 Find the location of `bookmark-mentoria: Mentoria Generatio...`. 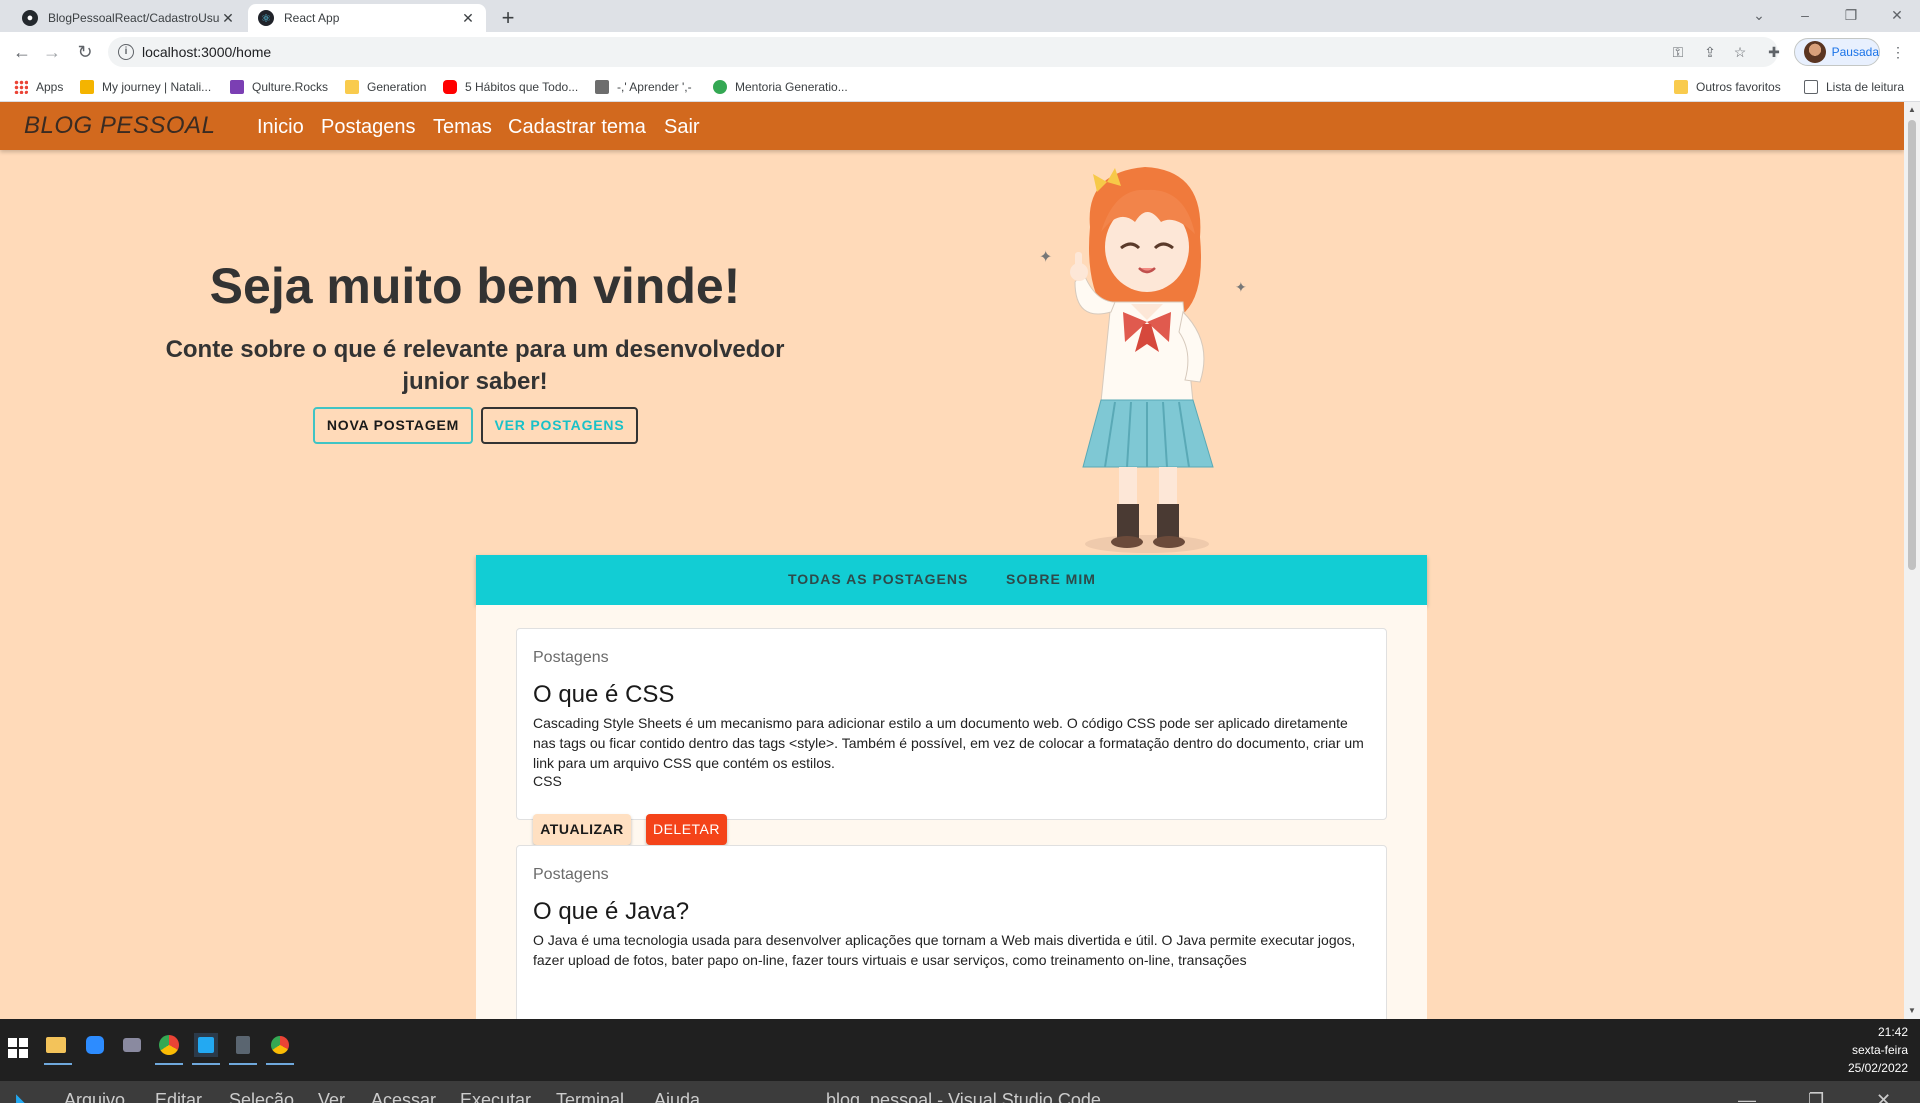

bookmark-mentoria: Mentoria Generatio... is located at coordinates (780, 87).